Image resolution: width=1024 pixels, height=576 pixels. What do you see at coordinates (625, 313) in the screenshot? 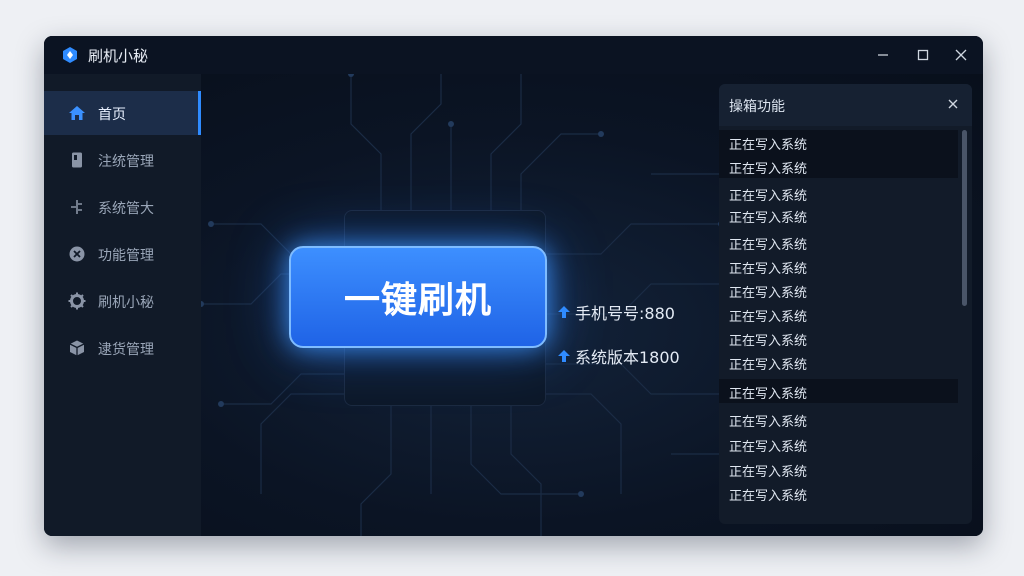
I see `phone-number-text: 手机号号:880` at bounding box center [625, 313].